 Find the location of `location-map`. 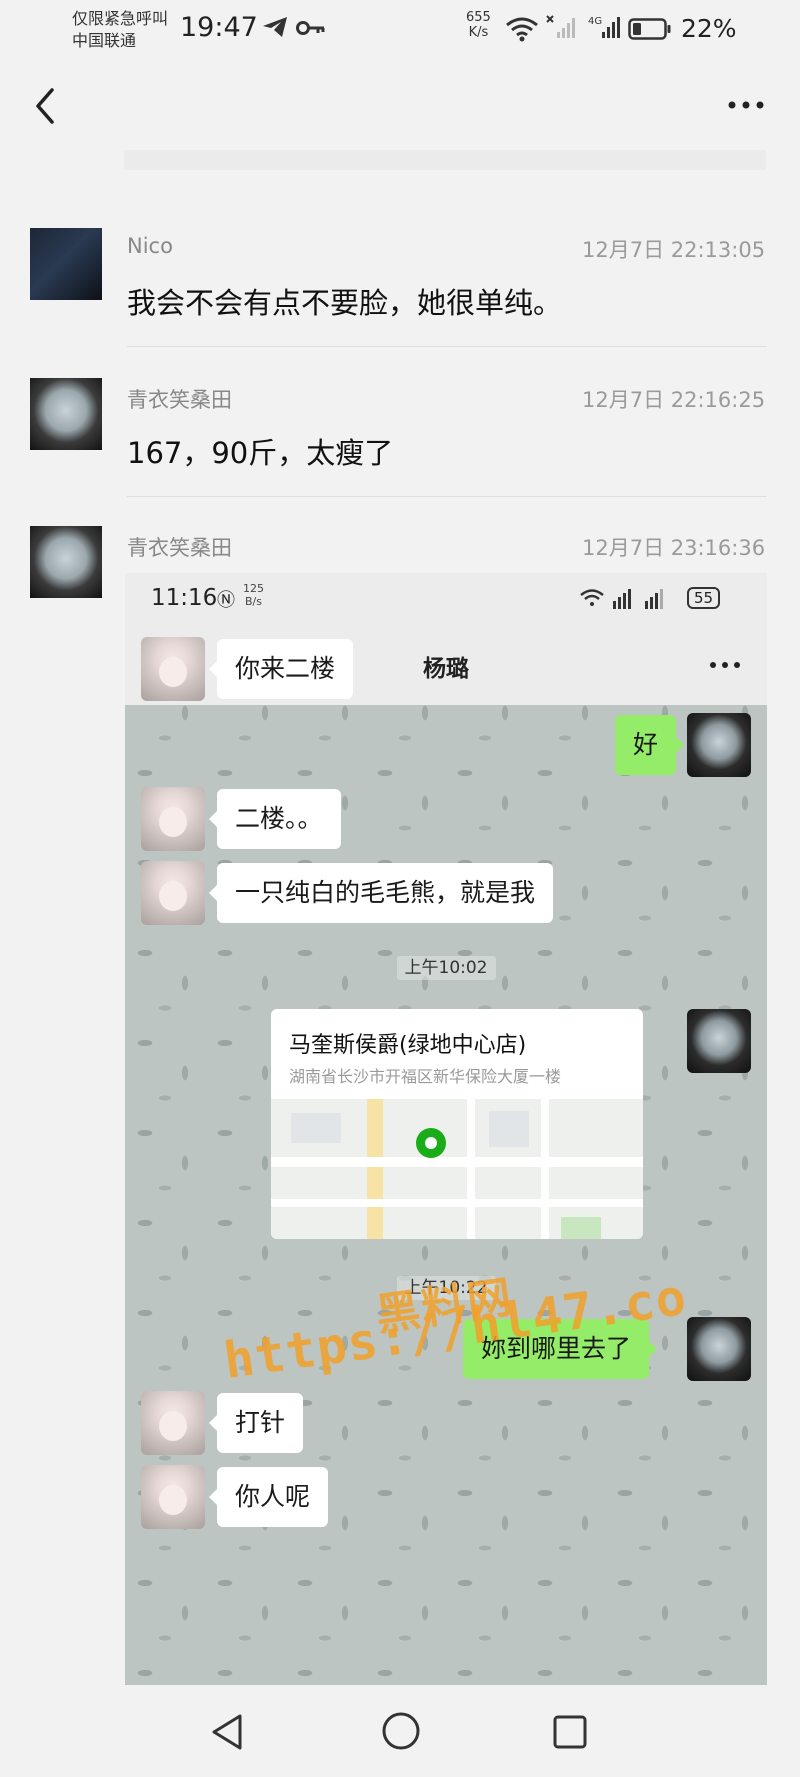

location-map is located at coordinates (457, 1169).